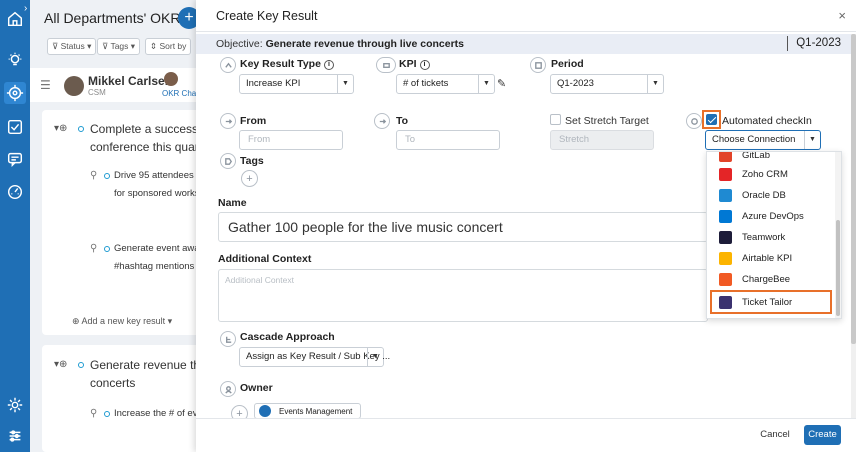  What do you see at coordinates (15, 159) in the screenshot?
I see `chat-icon` at bounding box center [15, 159].